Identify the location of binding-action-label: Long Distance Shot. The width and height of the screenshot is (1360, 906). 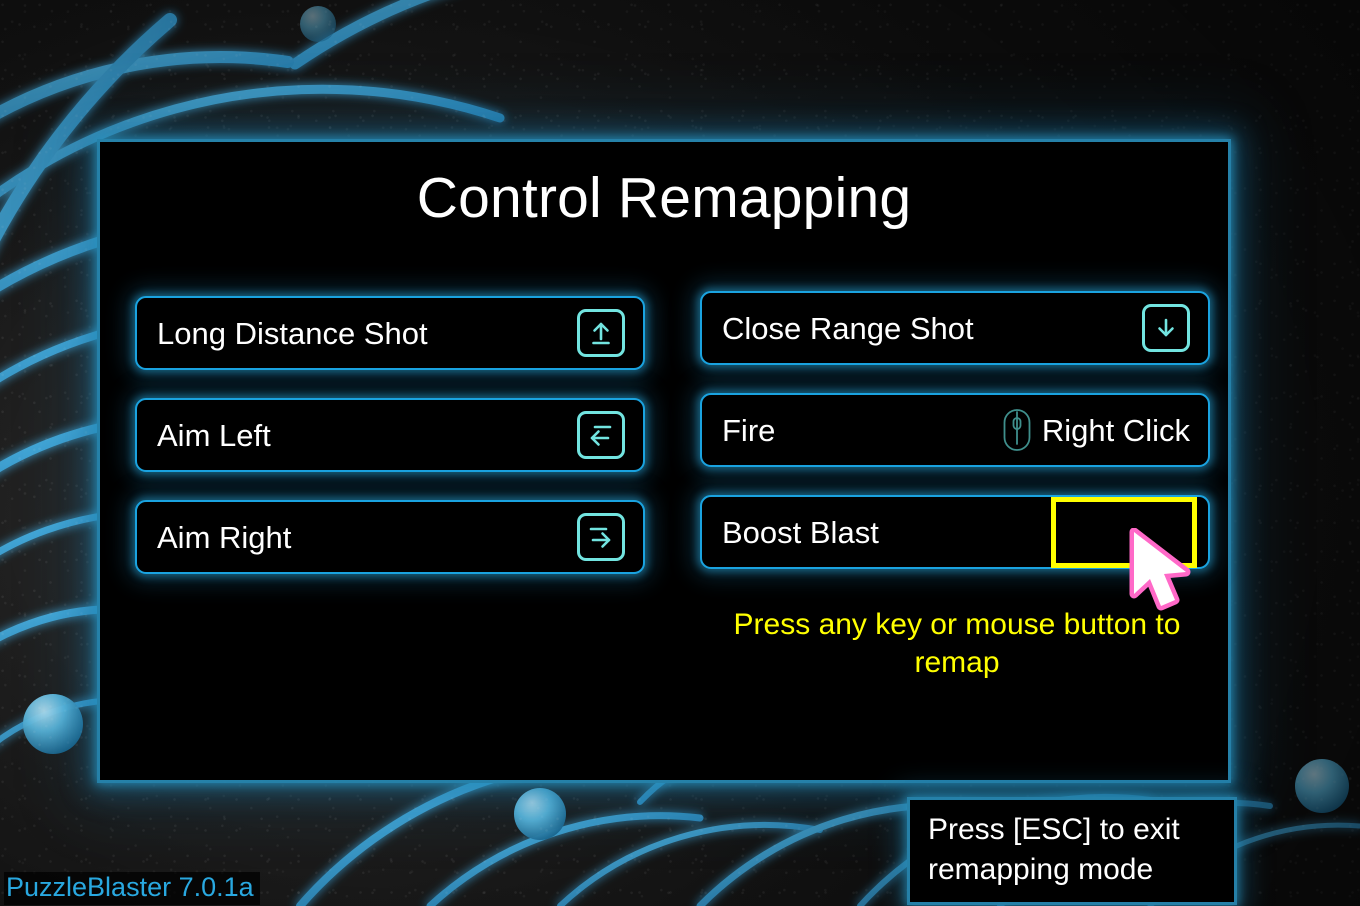
(292, 333).